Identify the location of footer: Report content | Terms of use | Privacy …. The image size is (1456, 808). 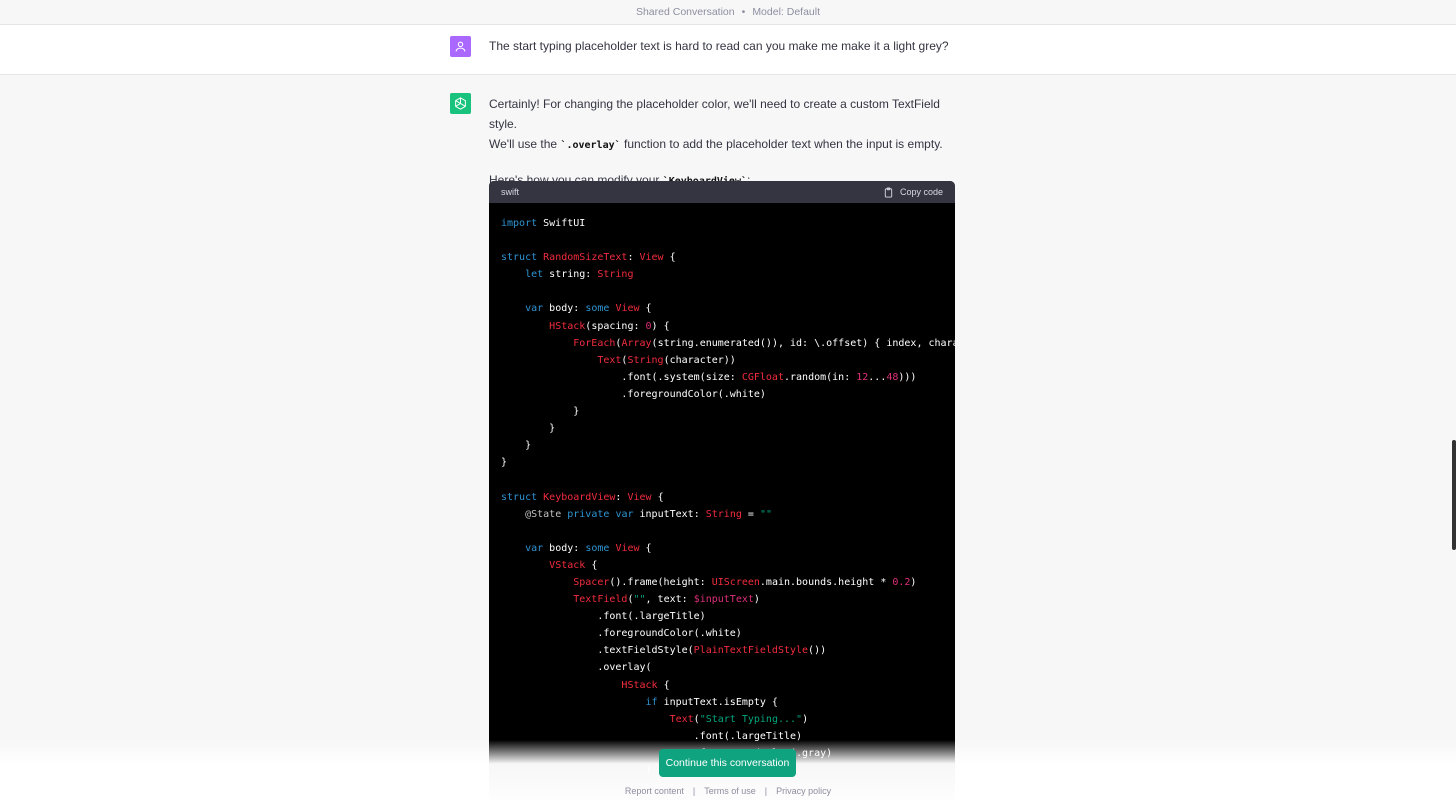
(728, 791).